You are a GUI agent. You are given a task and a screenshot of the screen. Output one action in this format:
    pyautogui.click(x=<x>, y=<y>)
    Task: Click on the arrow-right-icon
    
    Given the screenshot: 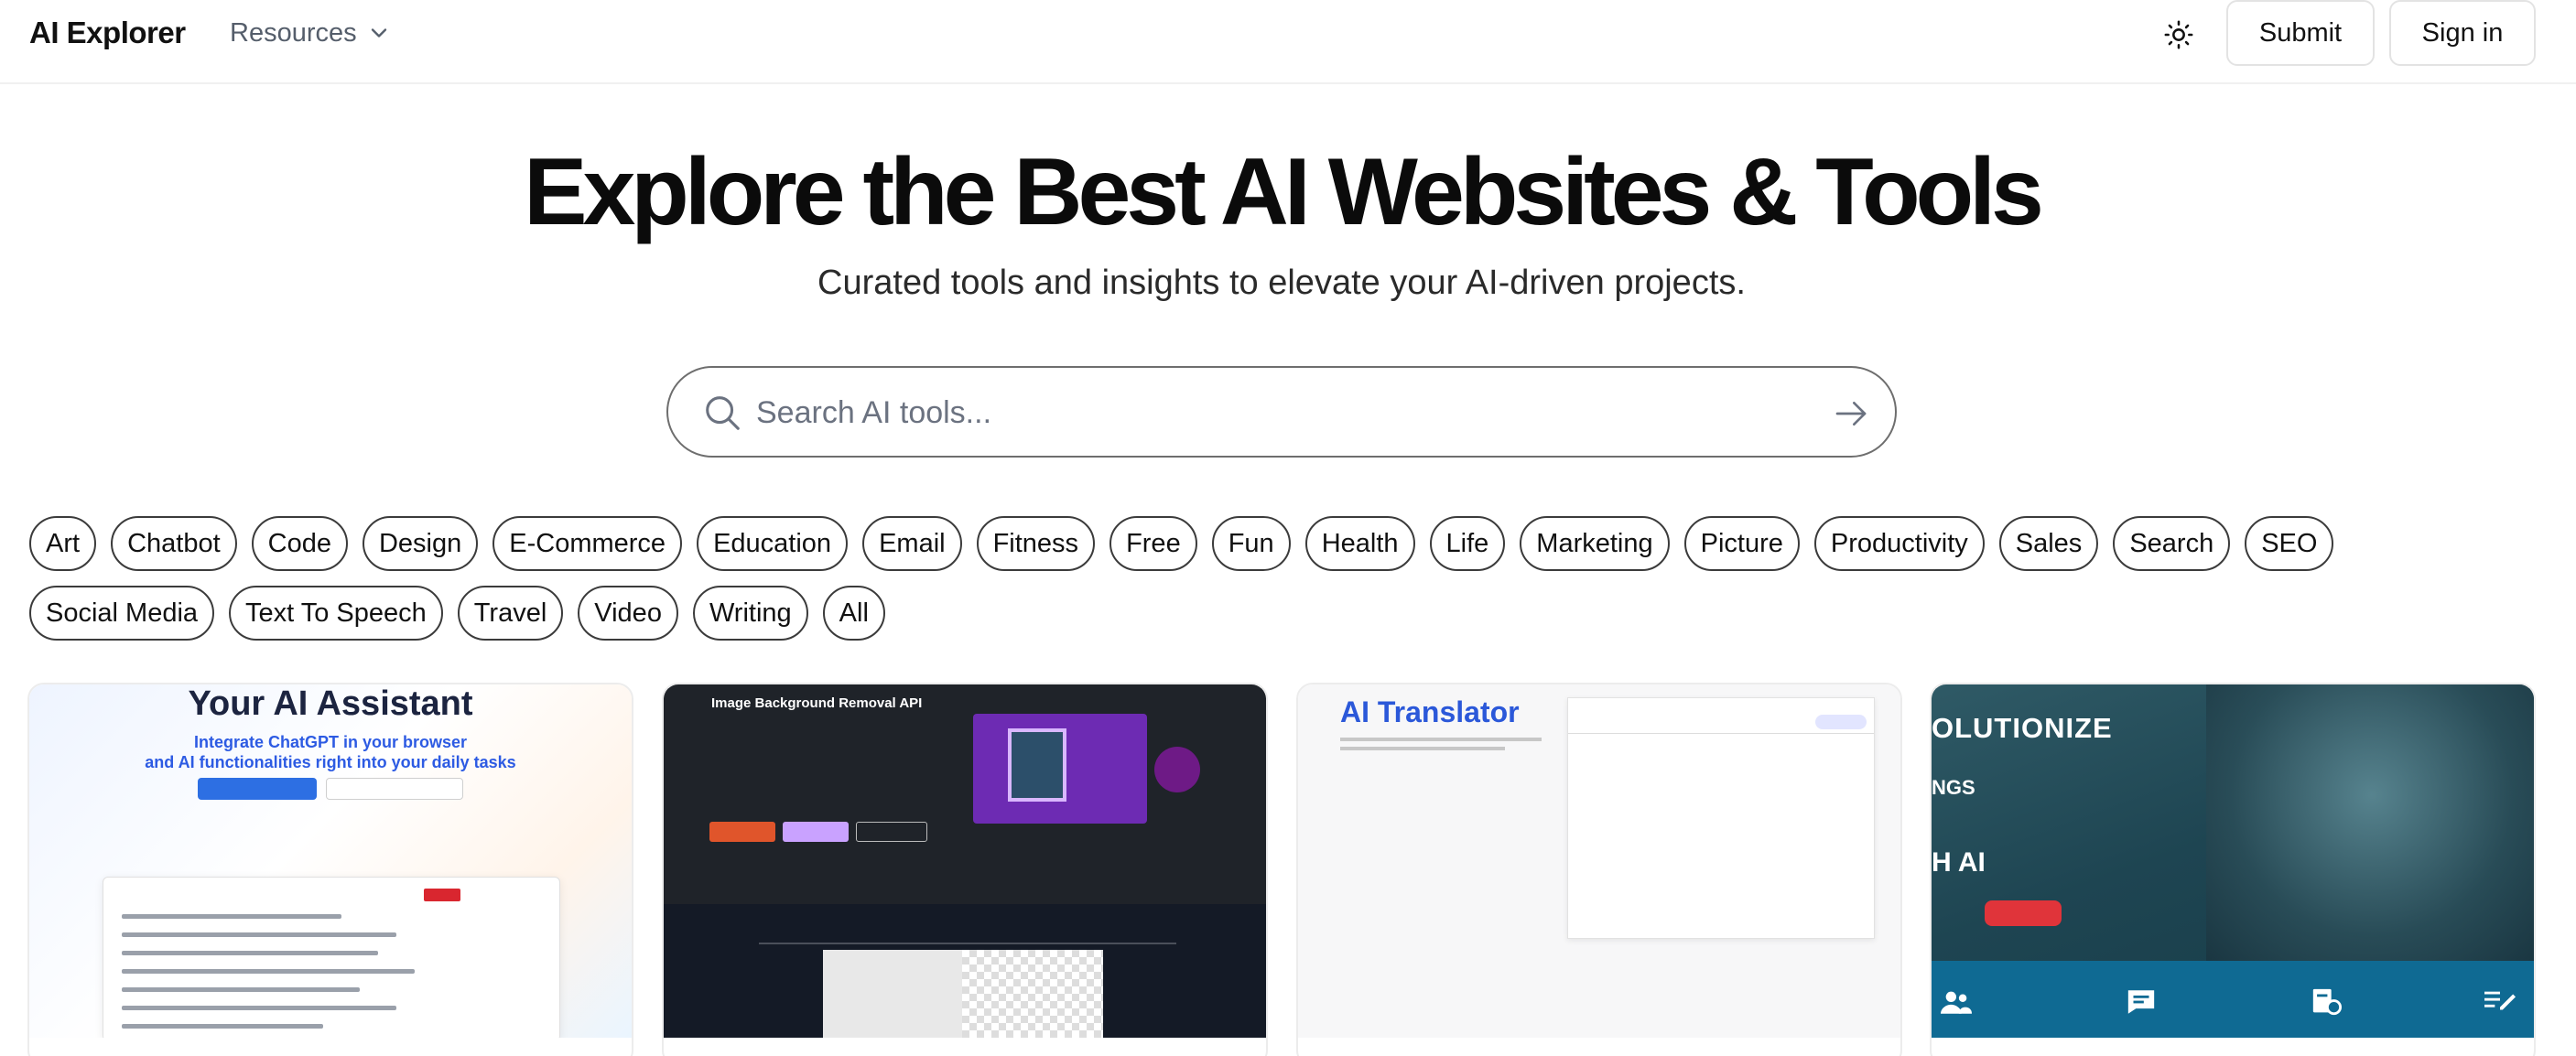 What is the action you would take?
    pyautogui.click(x=1851, y=413)
    